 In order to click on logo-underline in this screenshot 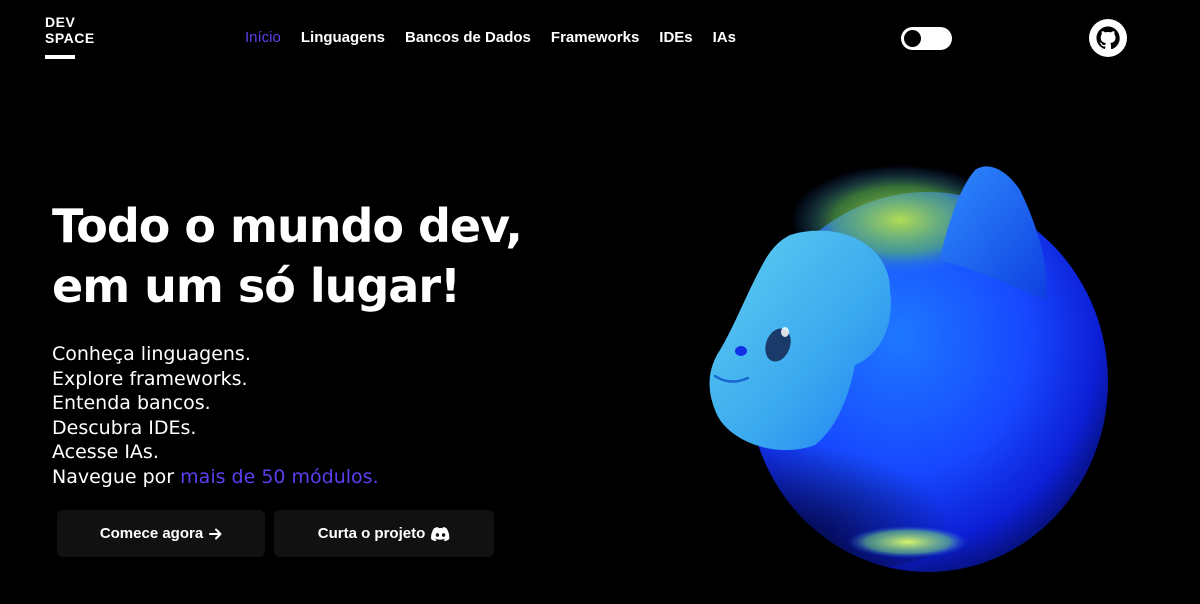, I will do `click(60, 57)`.